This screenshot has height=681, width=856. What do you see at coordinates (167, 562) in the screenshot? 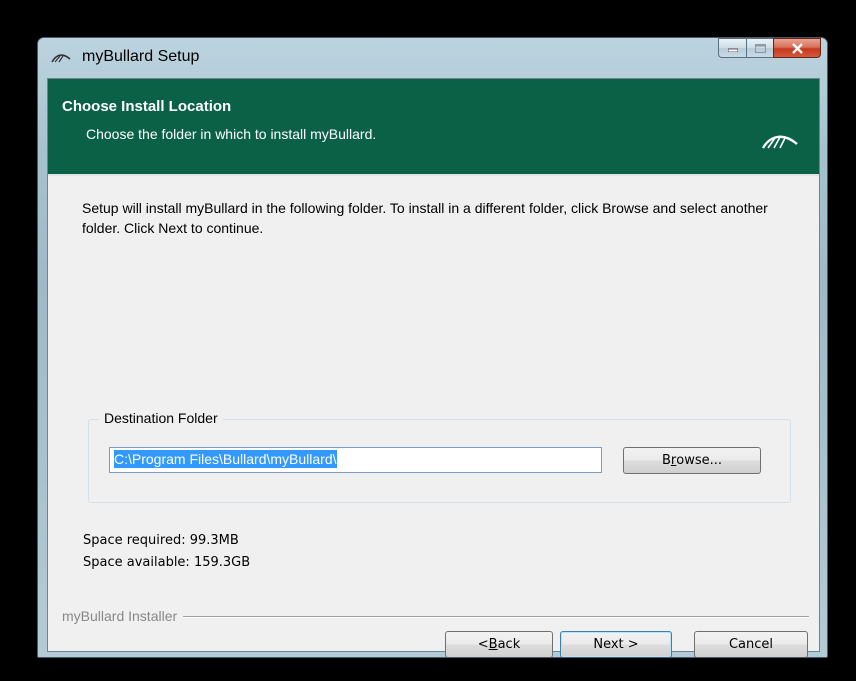
I see `space-available: Space available: 159.3GB` at bounding box center [167, 562].